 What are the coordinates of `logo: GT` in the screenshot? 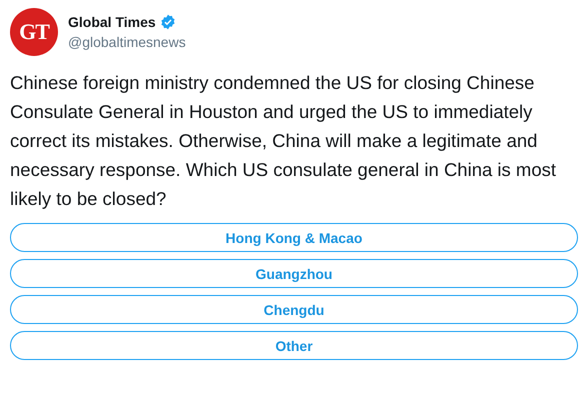 It's located at (34, 32).